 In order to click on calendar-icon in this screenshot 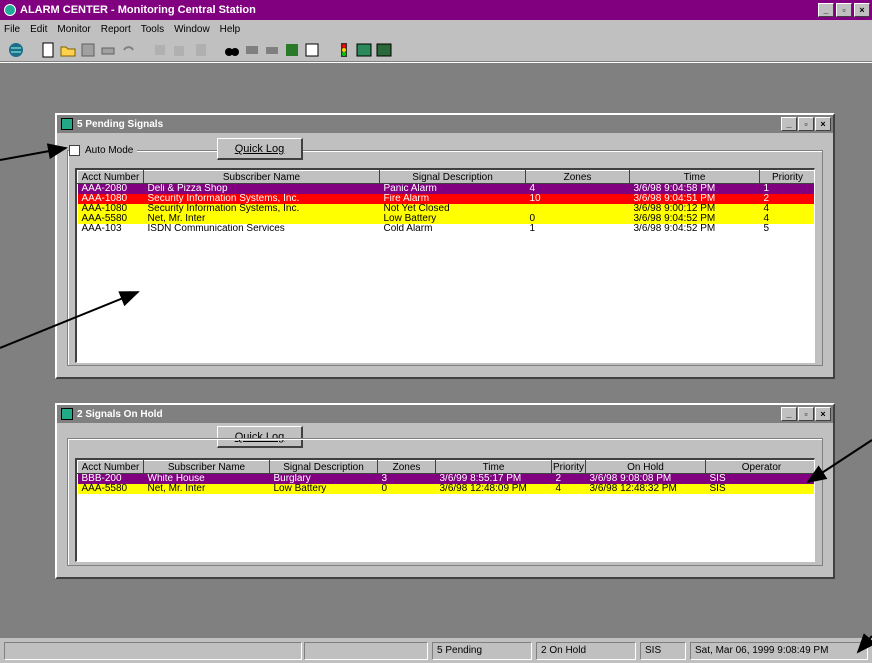, I will do `click(312, 50)`.